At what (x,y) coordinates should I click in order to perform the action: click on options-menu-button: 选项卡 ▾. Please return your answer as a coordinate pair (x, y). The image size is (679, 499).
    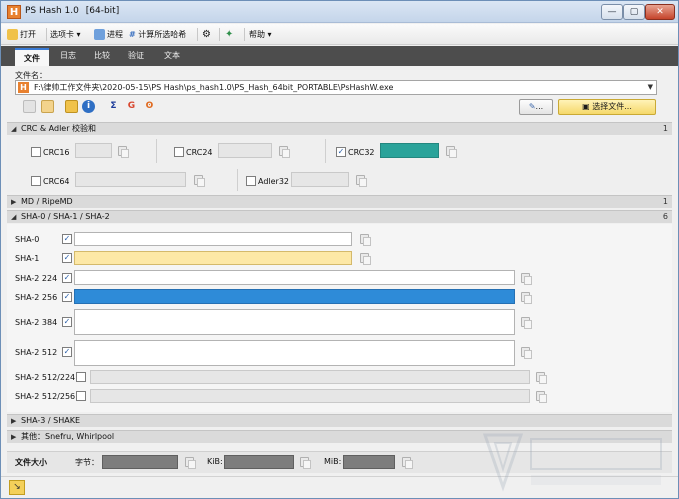
    Looking at the image, I should click on (65, 34).